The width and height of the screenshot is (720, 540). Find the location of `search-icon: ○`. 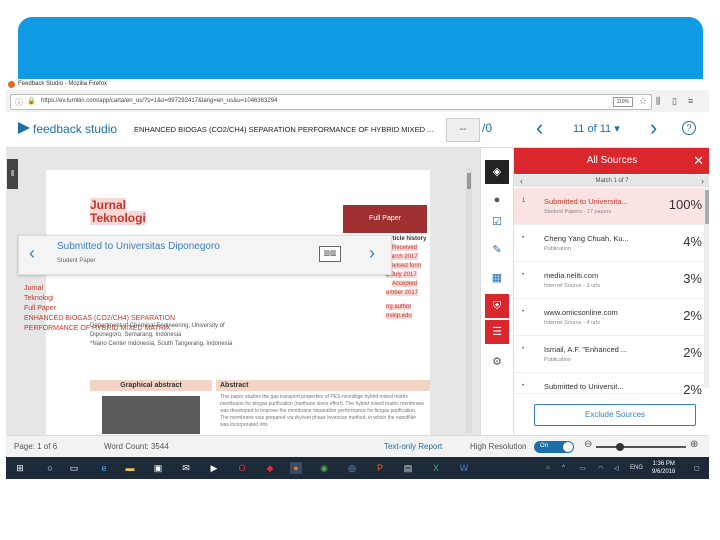

search-icon: ○ is located at coordinates (50, 468).